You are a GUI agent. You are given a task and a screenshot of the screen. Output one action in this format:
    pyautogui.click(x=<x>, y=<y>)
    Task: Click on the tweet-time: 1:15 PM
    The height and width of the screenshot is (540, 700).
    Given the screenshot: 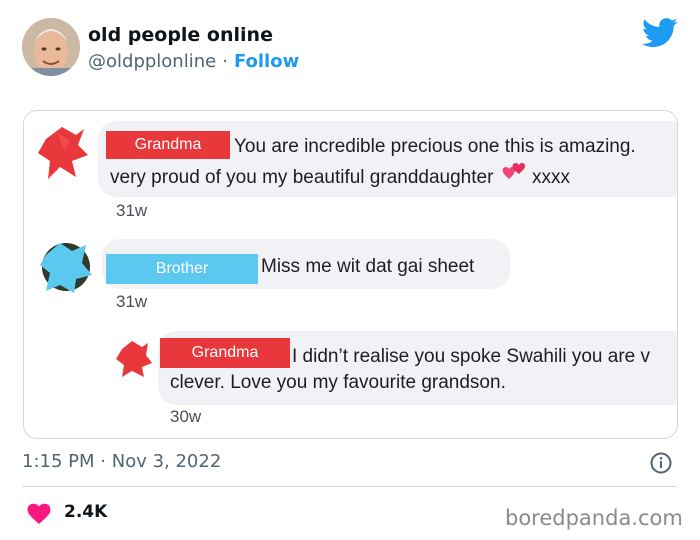 What is the action you would take?
    pyautogui.click(x=58, y=461)
    